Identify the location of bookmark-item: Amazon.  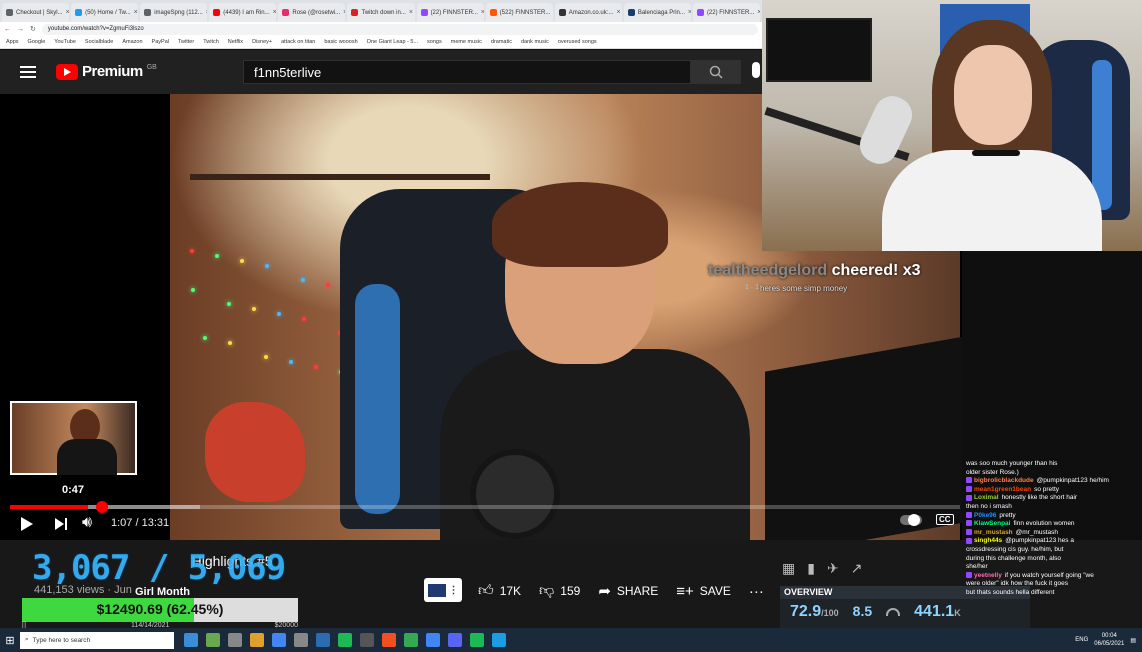
(132, 42).